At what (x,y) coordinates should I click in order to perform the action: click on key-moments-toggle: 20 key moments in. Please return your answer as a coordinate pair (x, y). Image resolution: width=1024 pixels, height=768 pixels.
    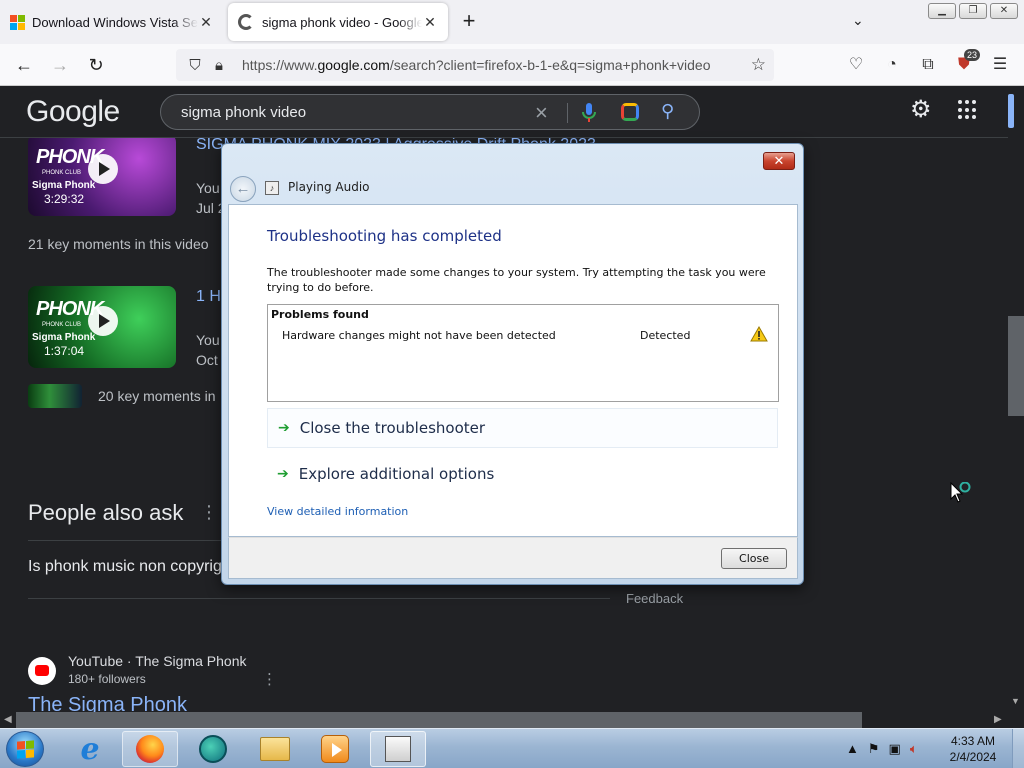
    Looking at the image, I should click on (157, 396).